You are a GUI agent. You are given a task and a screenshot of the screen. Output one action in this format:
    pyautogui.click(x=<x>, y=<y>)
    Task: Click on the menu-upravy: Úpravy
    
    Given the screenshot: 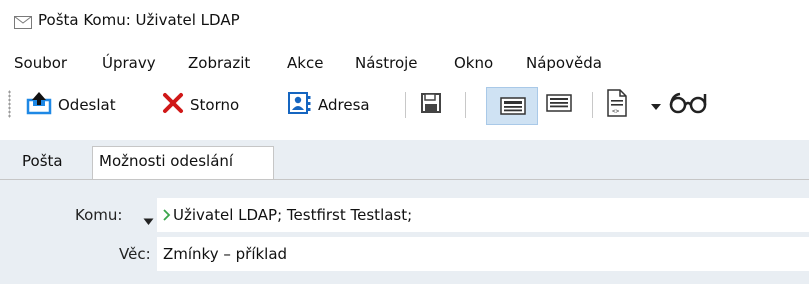 What is the action you would take?
    pyautogui.click(x=129, y=63)
    